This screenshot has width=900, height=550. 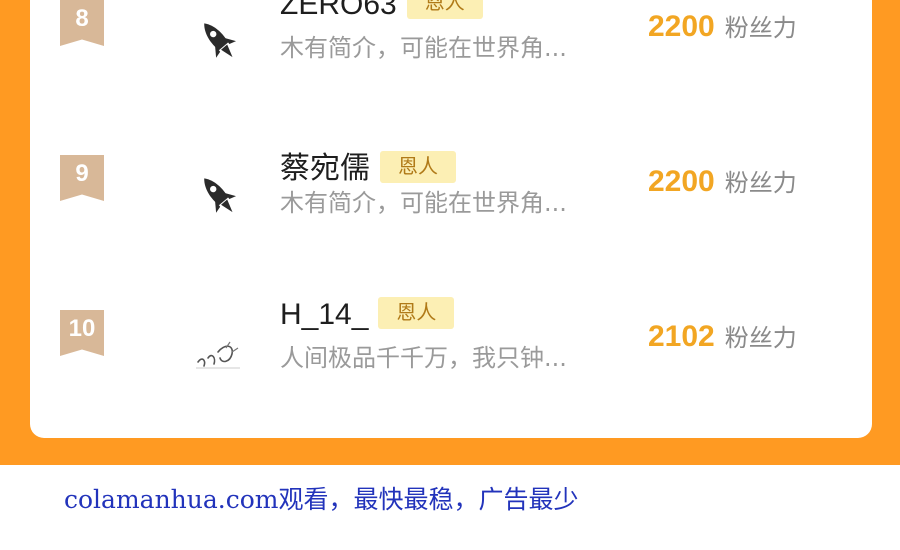 What do you see at coordinates (82, 178) in the screenshot?
I see `rank-badge: 9` at bounding box center [82, 178].